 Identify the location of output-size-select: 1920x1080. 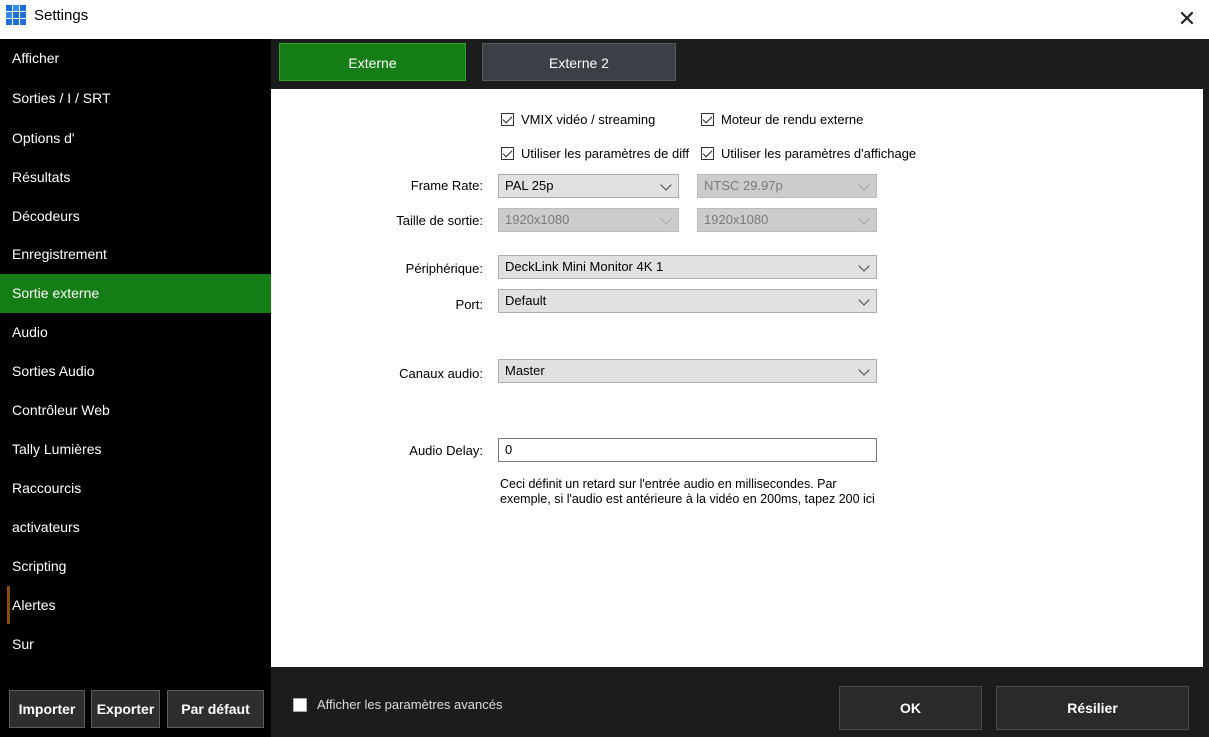
(588, 220).